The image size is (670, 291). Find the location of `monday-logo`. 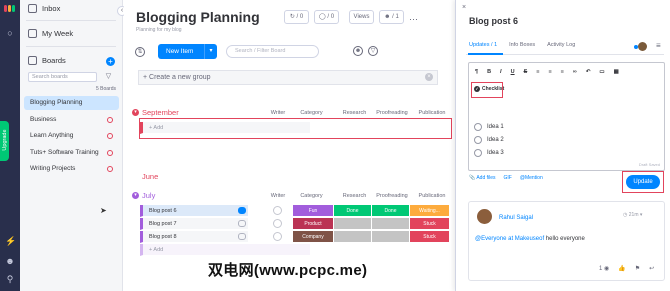

monday-logo is located at coordinates (10, 9).